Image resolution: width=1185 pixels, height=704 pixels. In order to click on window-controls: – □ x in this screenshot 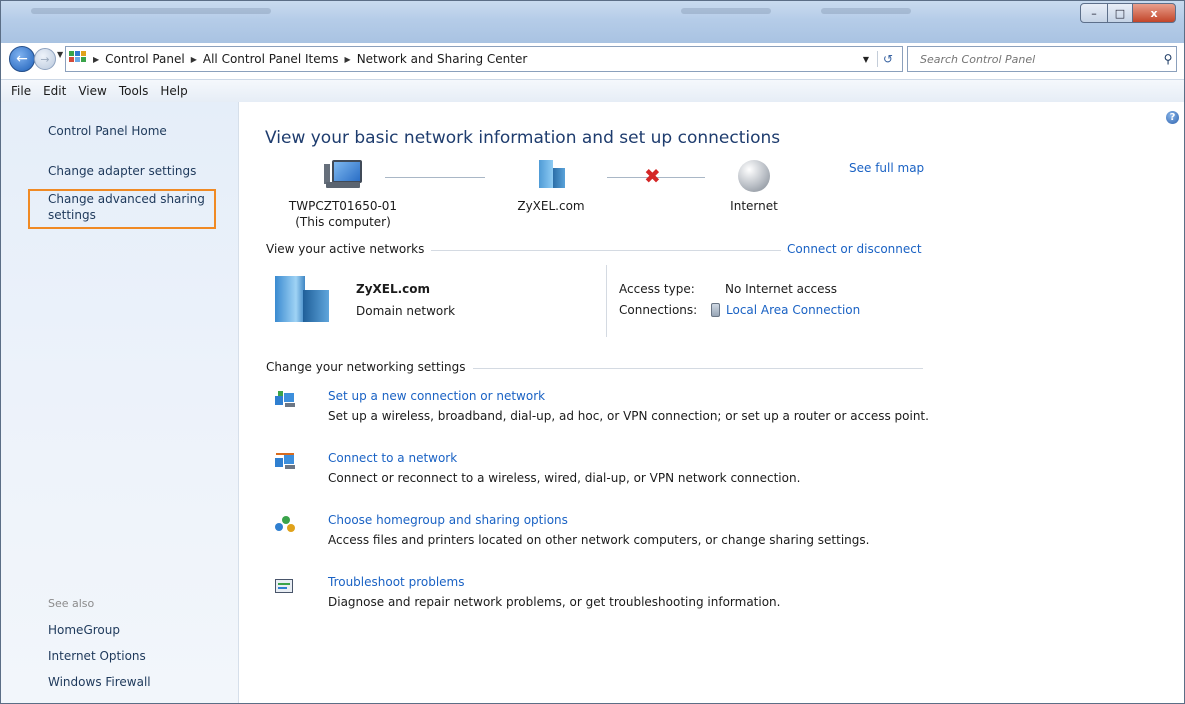, I will do `click(1128, 13)`.